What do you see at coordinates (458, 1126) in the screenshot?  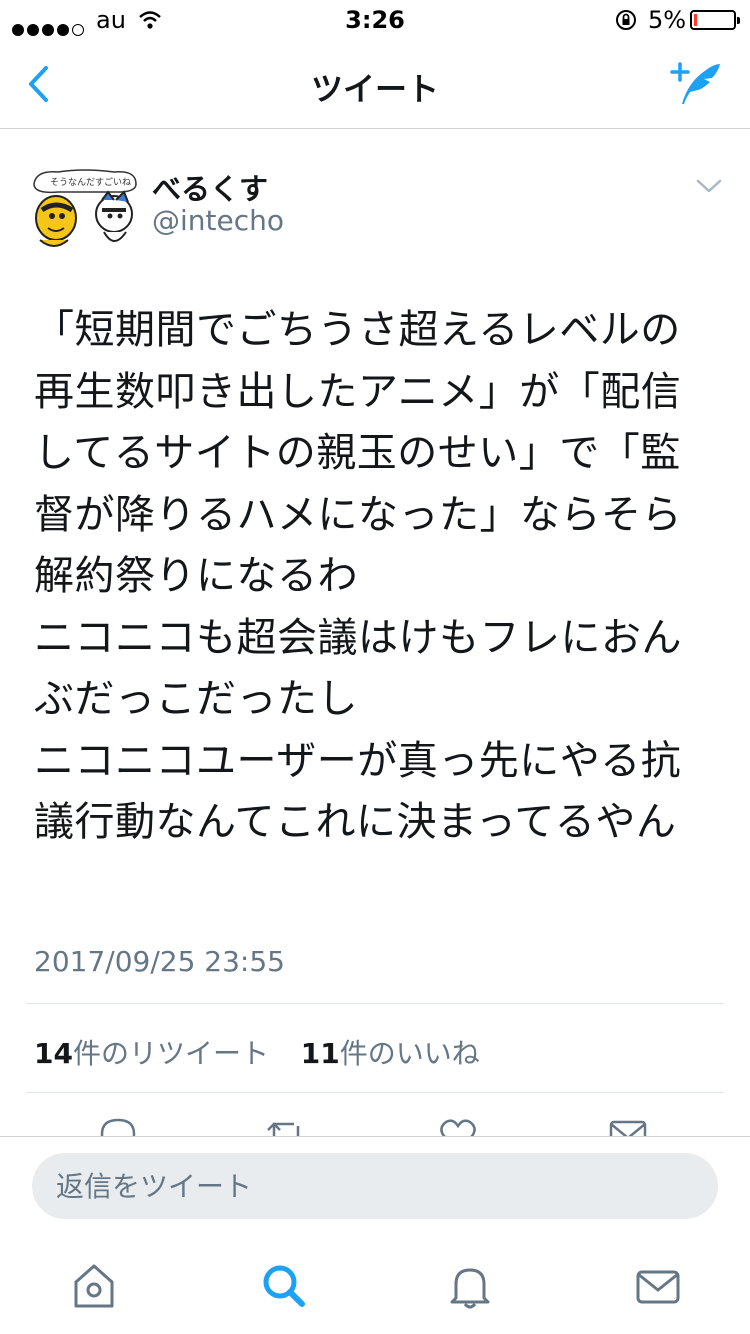 I see `heart-icon` at bounding box center [458, 1126].